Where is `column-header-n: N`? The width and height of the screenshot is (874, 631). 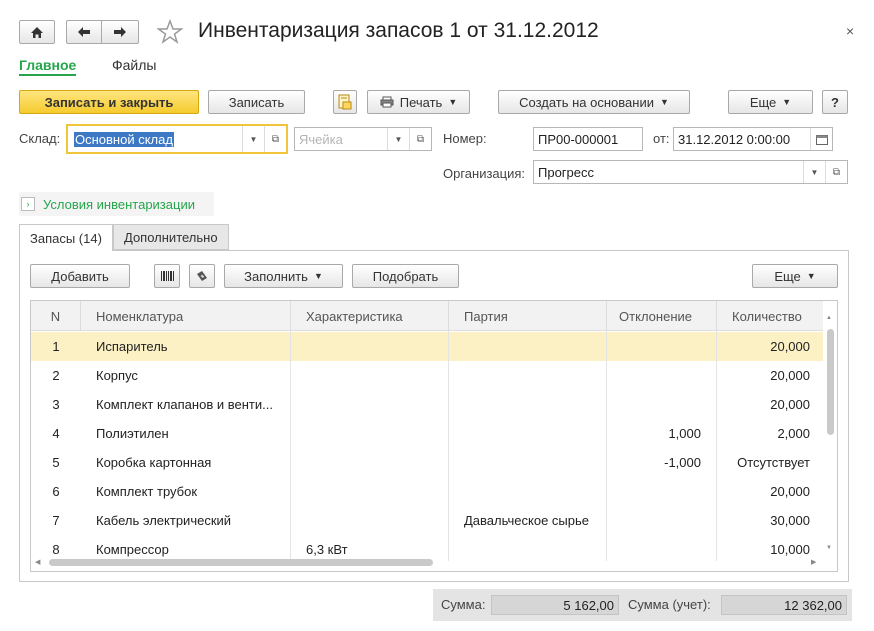
column-header-n: N is located at coordinates (56, 316).